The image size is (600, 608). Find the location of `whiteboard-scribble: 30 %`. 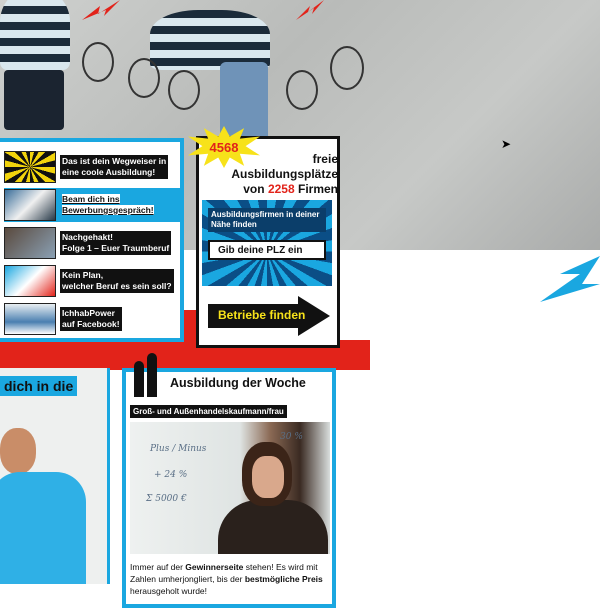

whiteboard-scribble: 30 % is located at coordinates (291, 437).